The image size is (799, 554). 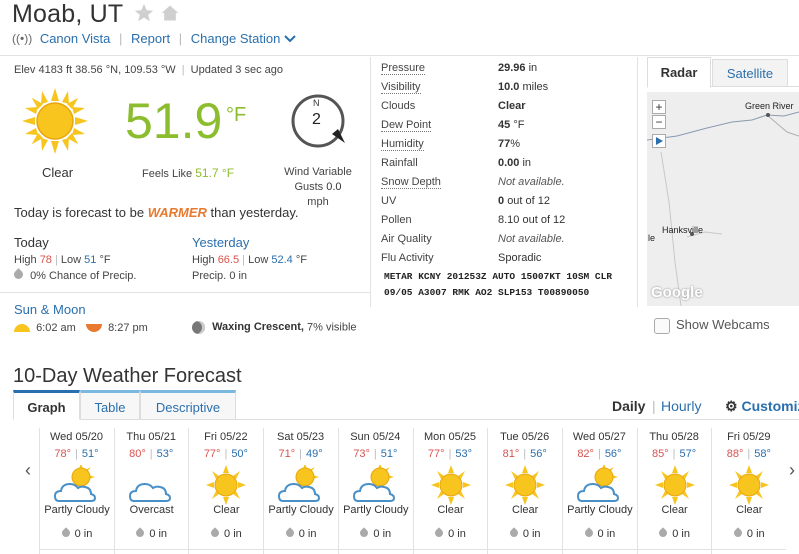 What do you see at coordinates (544, 220) in the screenshot?
I see `detail-unit: out of 12` at bounding box center [544, 220].